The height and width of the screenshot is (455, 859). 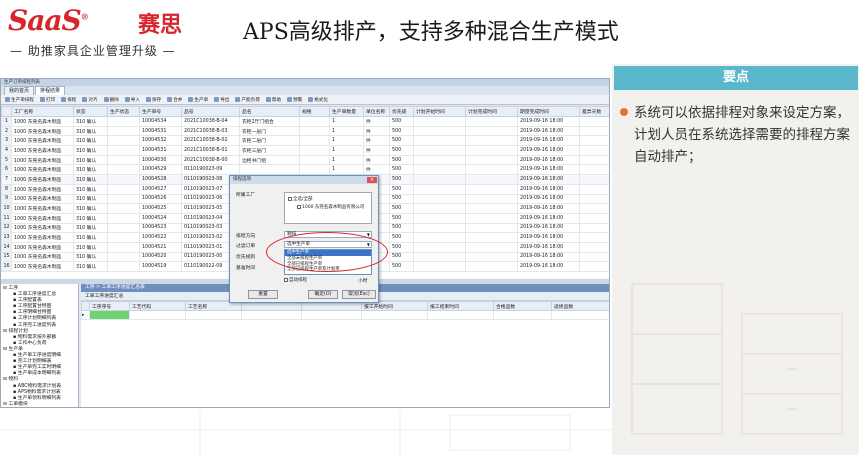 I want to click on column-header: 品号, so click(x=210, y=111).